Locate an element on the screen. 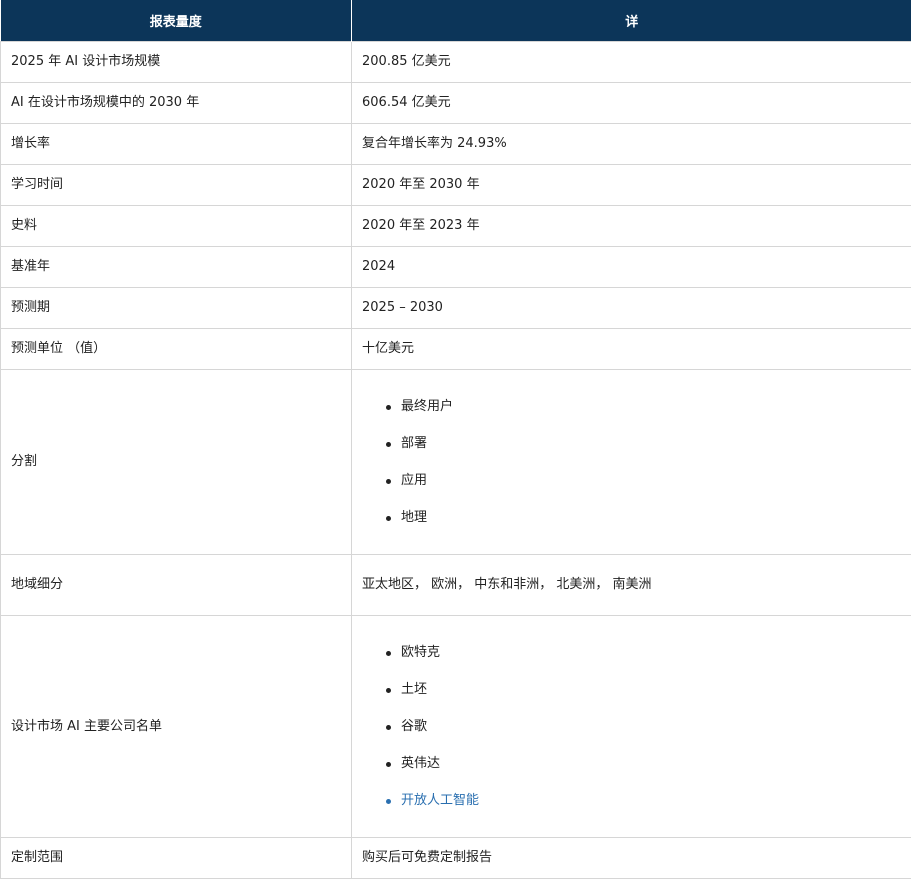  table-row: 增长率 复合年增长率为 24.93% is located at coordinates (455, 144).